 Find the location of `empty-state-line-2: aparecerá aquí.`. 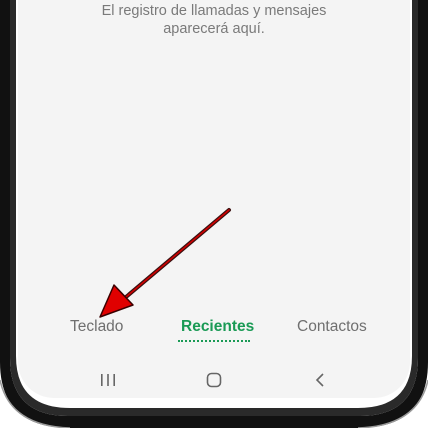

empty-state-line-2: aparecerá aquí. is located at coordinates (214, 29).